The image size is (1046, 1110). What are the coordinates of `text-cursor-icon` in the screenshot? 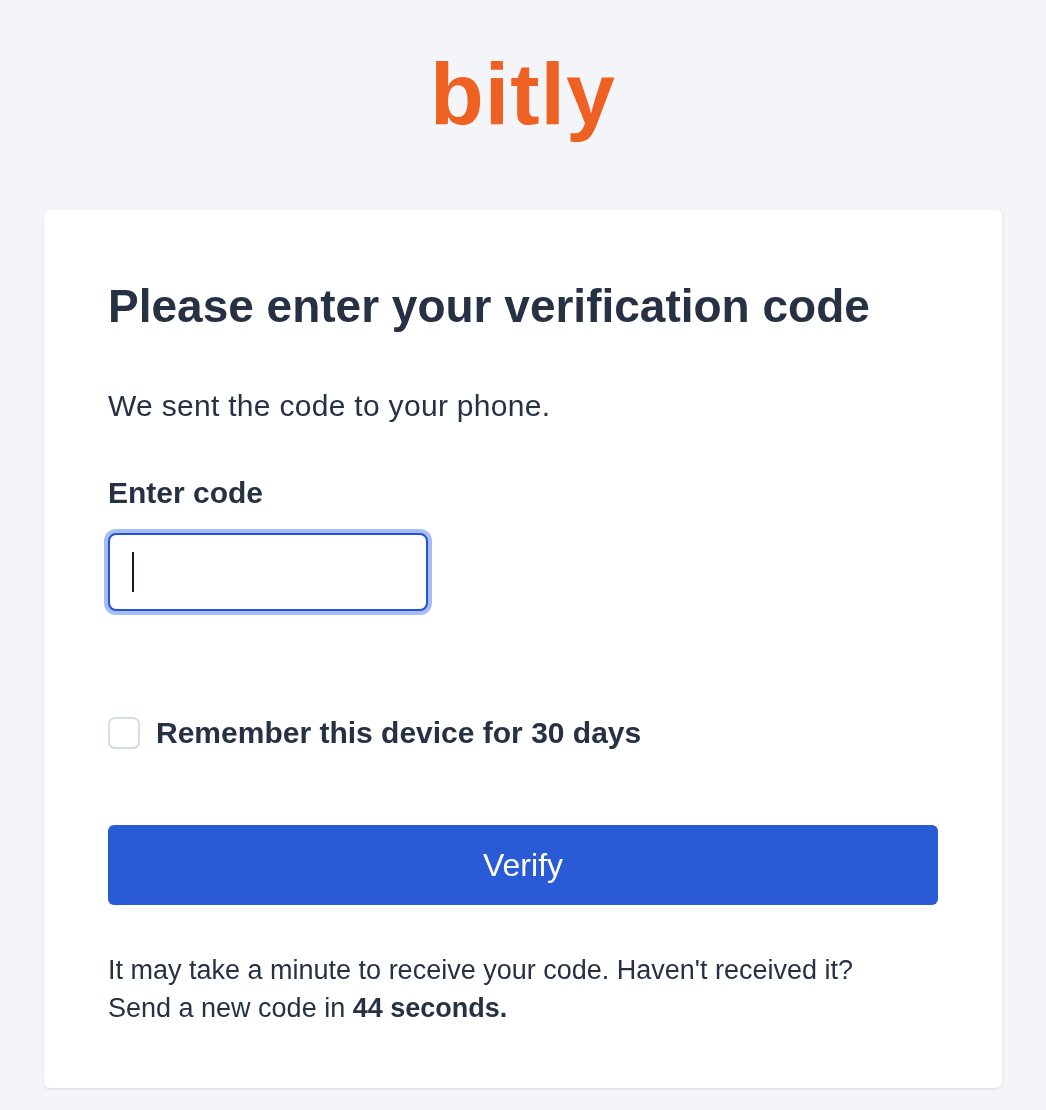 It's located at (133, 572).